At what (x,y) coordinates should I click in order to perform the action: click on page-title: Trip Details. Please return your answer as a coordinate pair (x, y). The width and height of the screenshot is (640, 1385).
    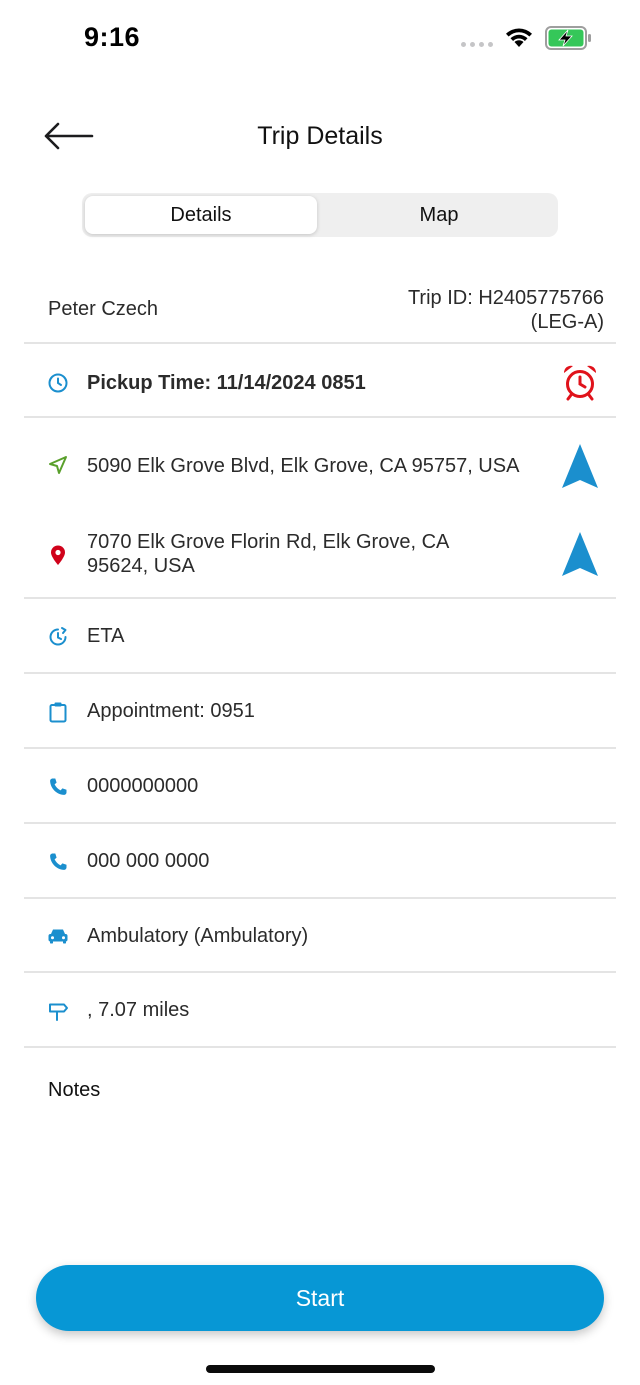
    Looking at the image, I should click on (320, 136).